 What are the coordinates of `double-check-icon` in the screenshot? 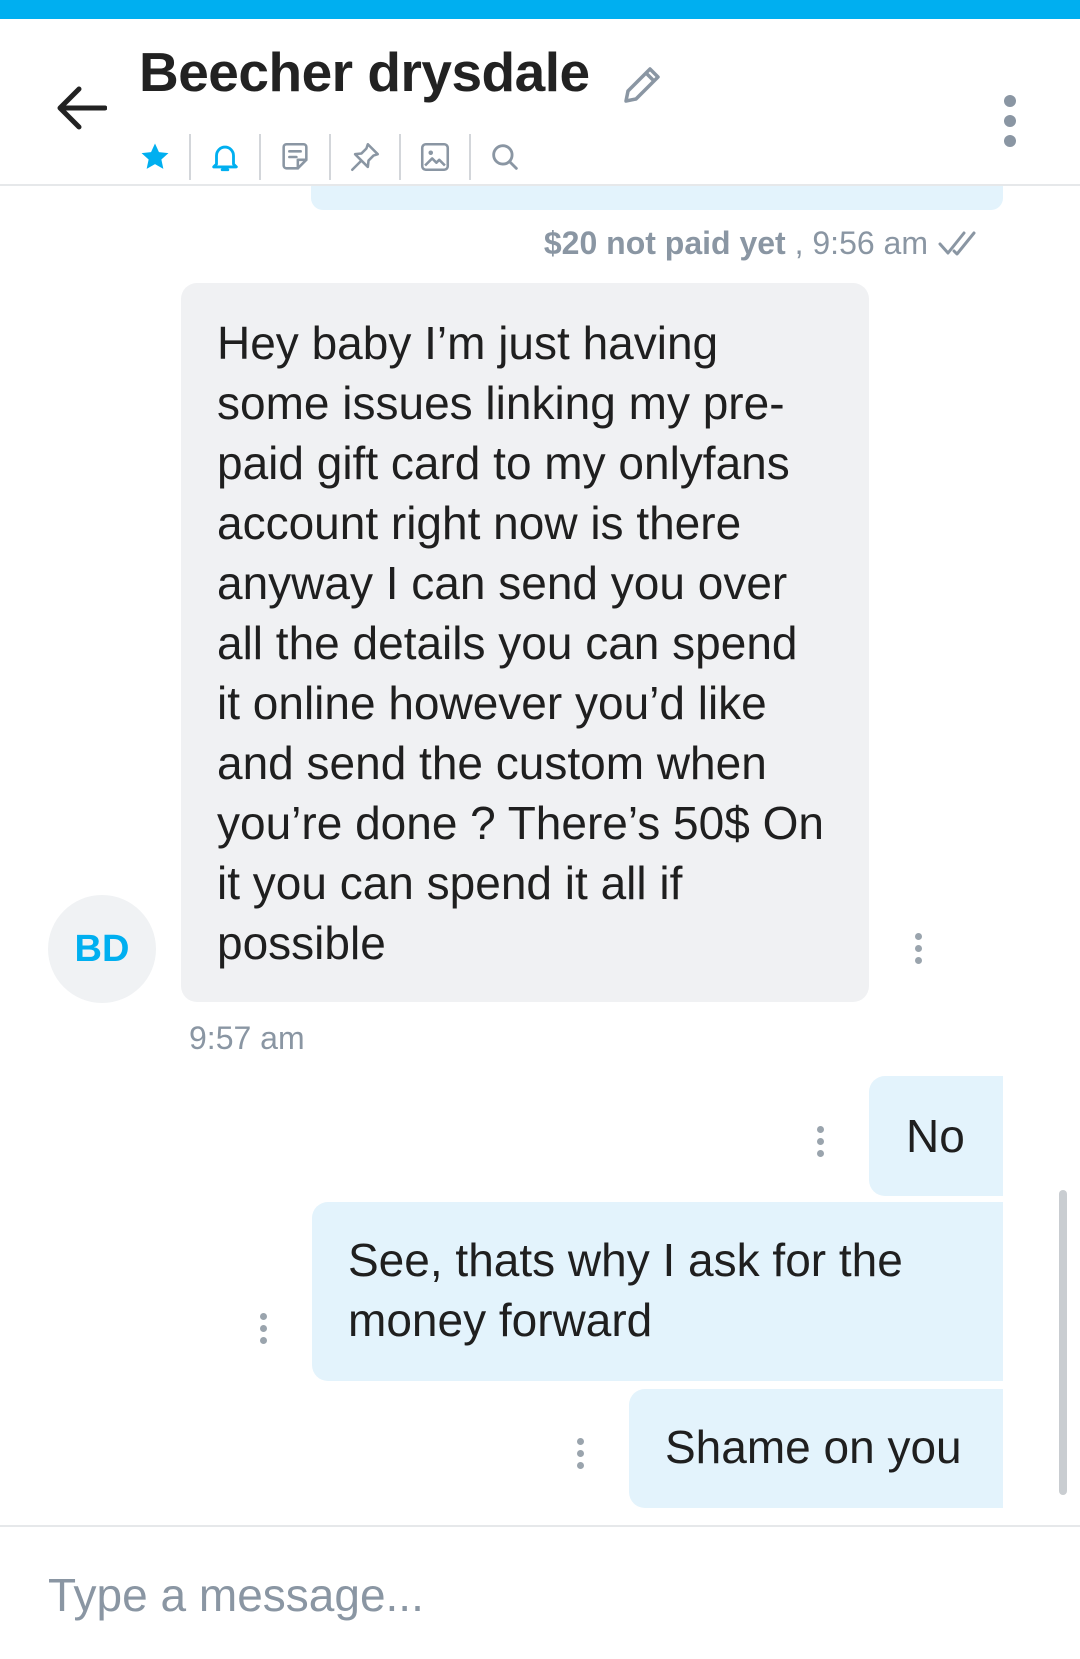 It's located at (964, 244).